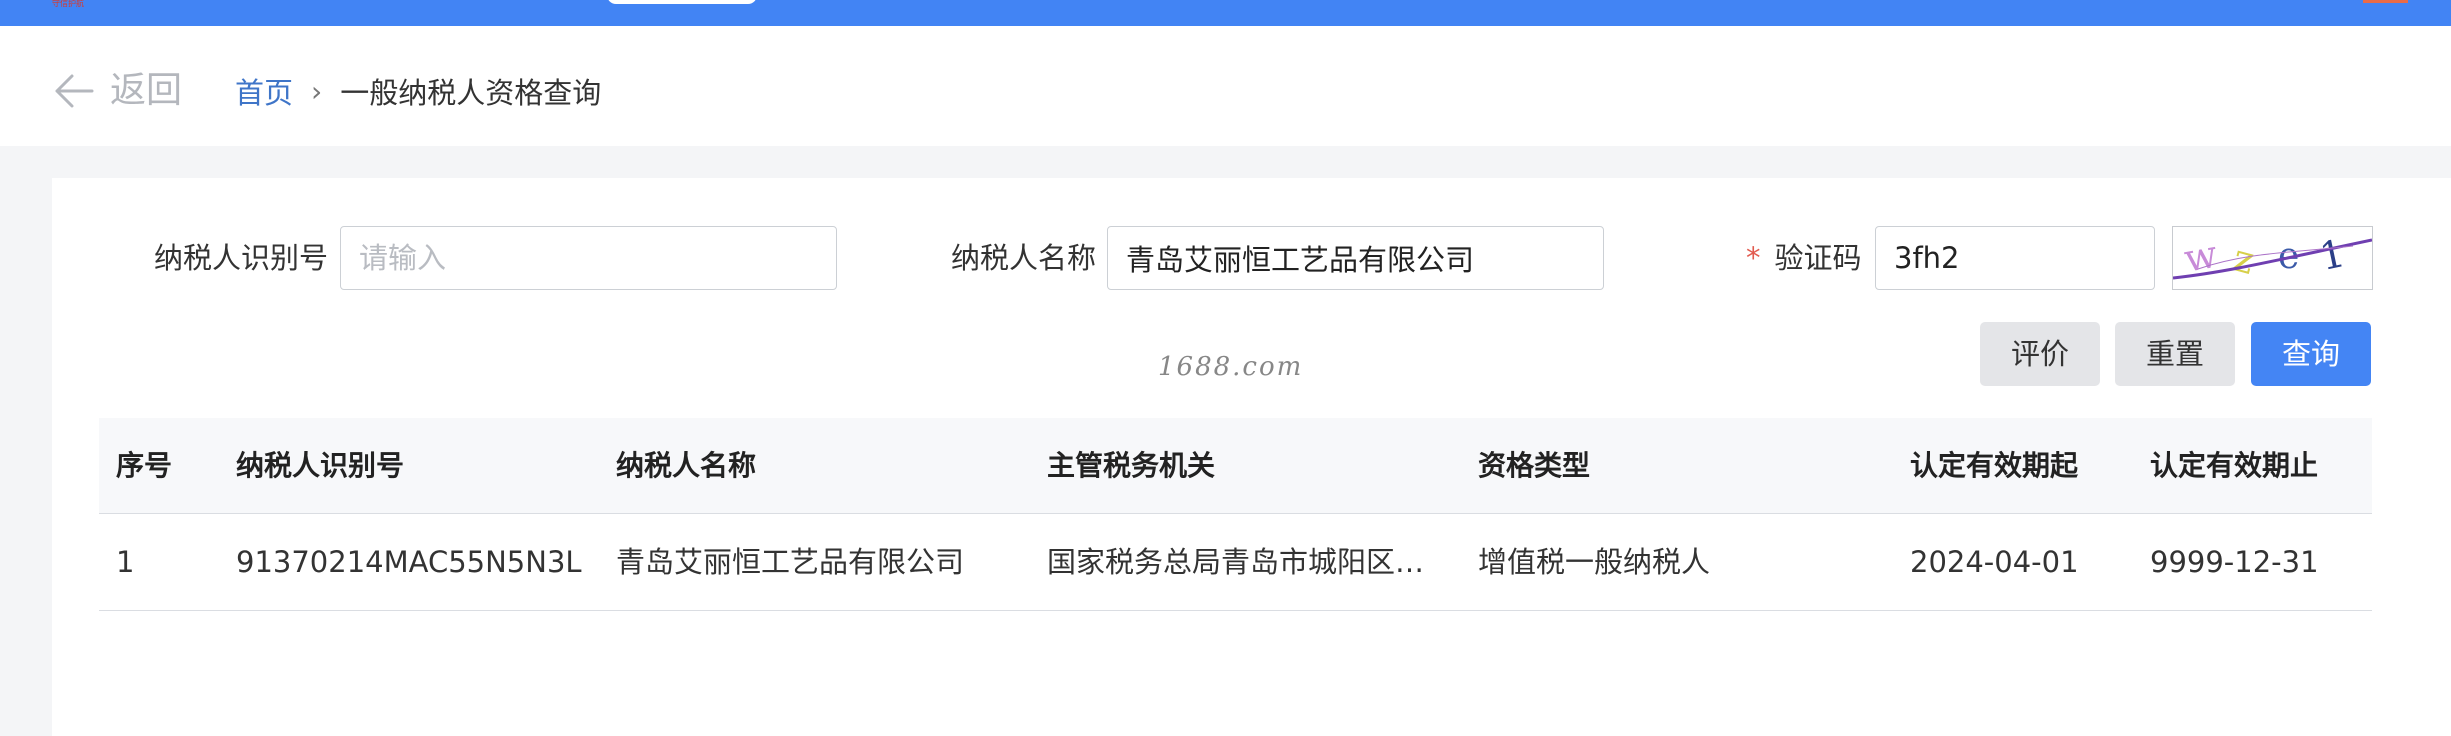  I want to click on cell-qualification-type: 增值税一般纳税人, so click(1594, 562).